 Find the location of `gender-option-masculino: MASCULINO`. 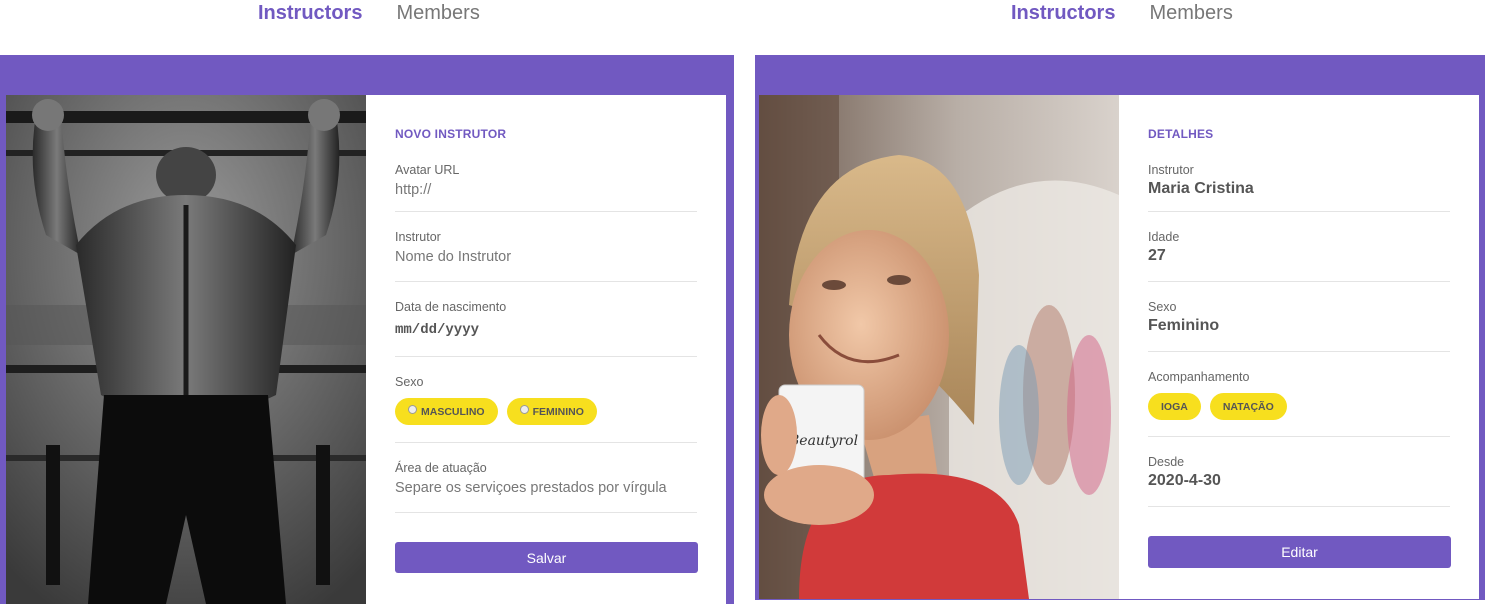

gender-option-masculino: MASCULINO is located at coordinates (446, 411).